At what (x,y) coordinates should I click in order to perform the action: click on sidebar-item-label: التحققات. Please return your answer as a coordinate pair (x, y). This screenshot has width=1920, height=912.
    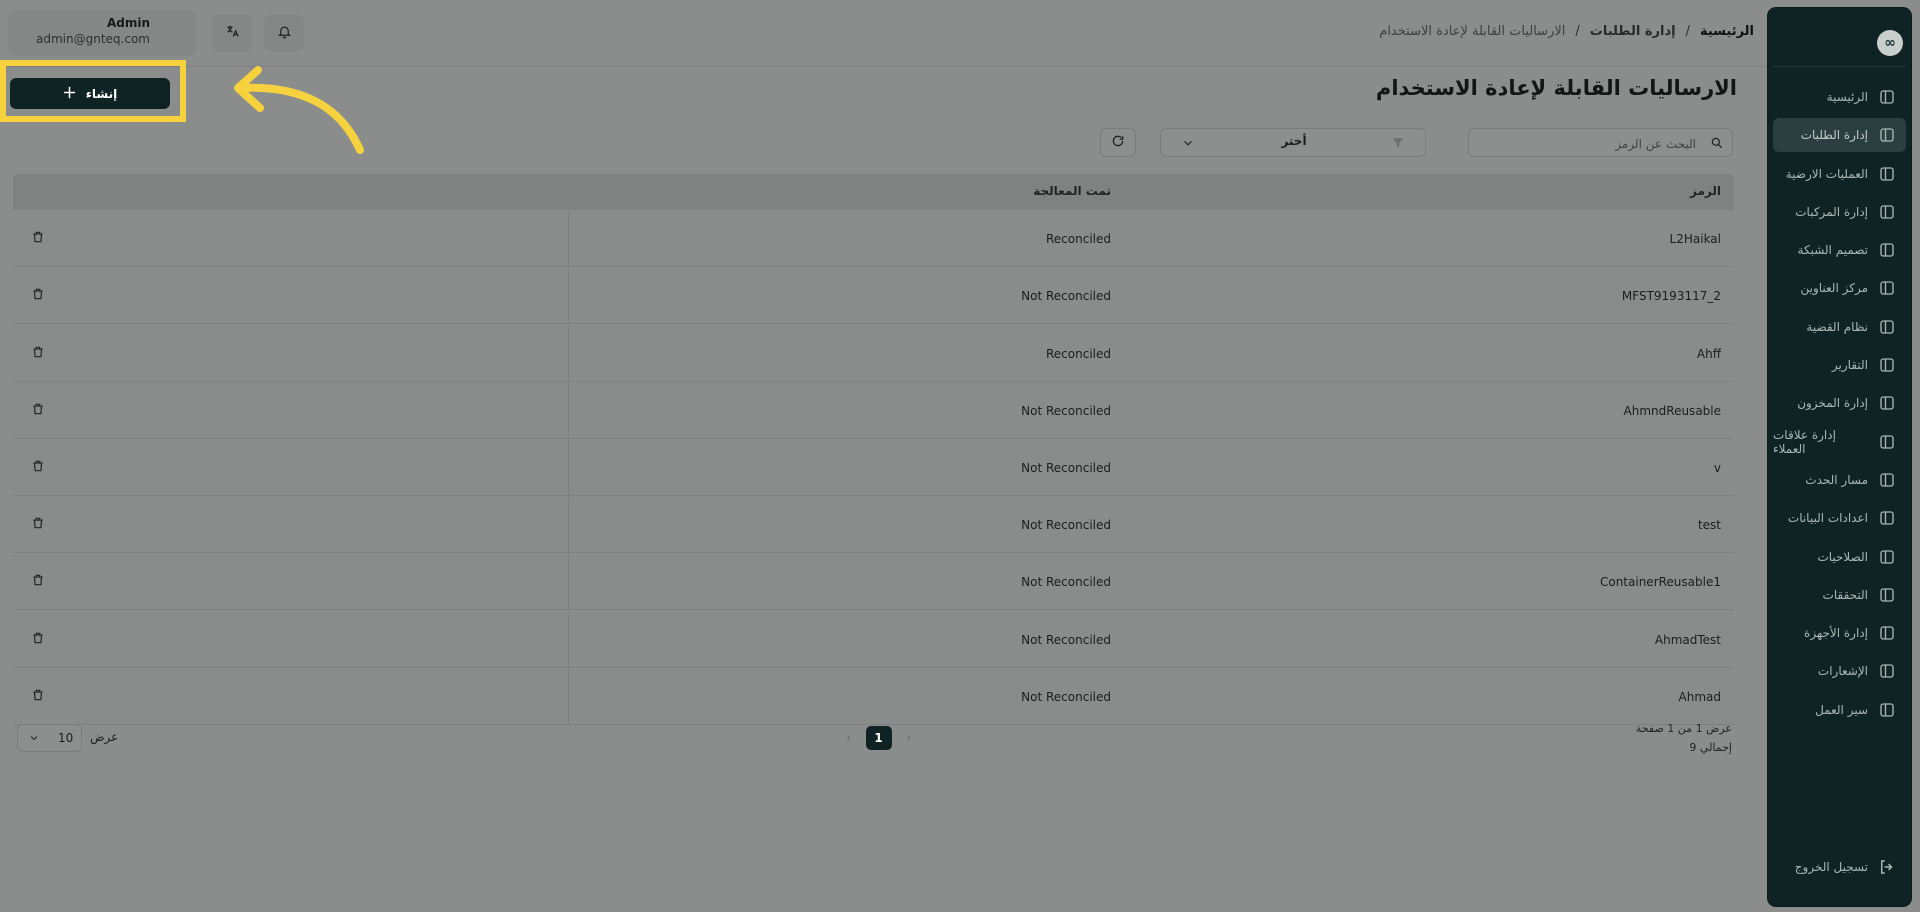
    Looking at the image, I should click on (1845, 594).